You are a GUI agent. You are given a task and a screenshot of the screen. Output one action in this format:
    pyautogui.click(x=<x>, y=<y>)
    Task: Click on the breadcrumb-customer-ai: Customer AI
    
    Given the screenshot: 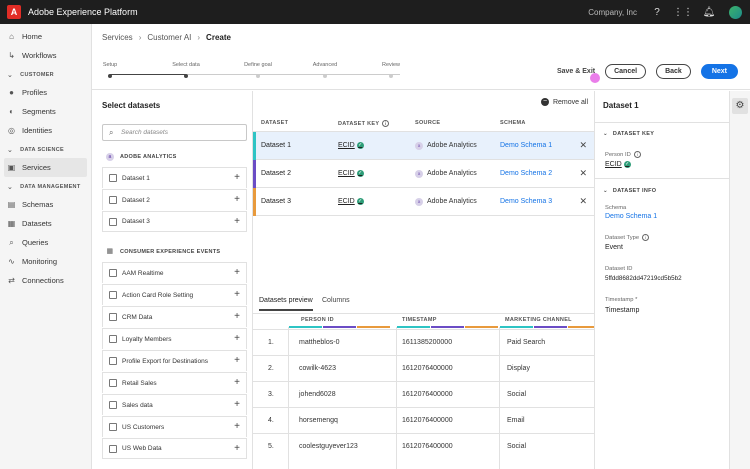 What is the action you would take?
    pyautogui.click(x=169, y=37)
    